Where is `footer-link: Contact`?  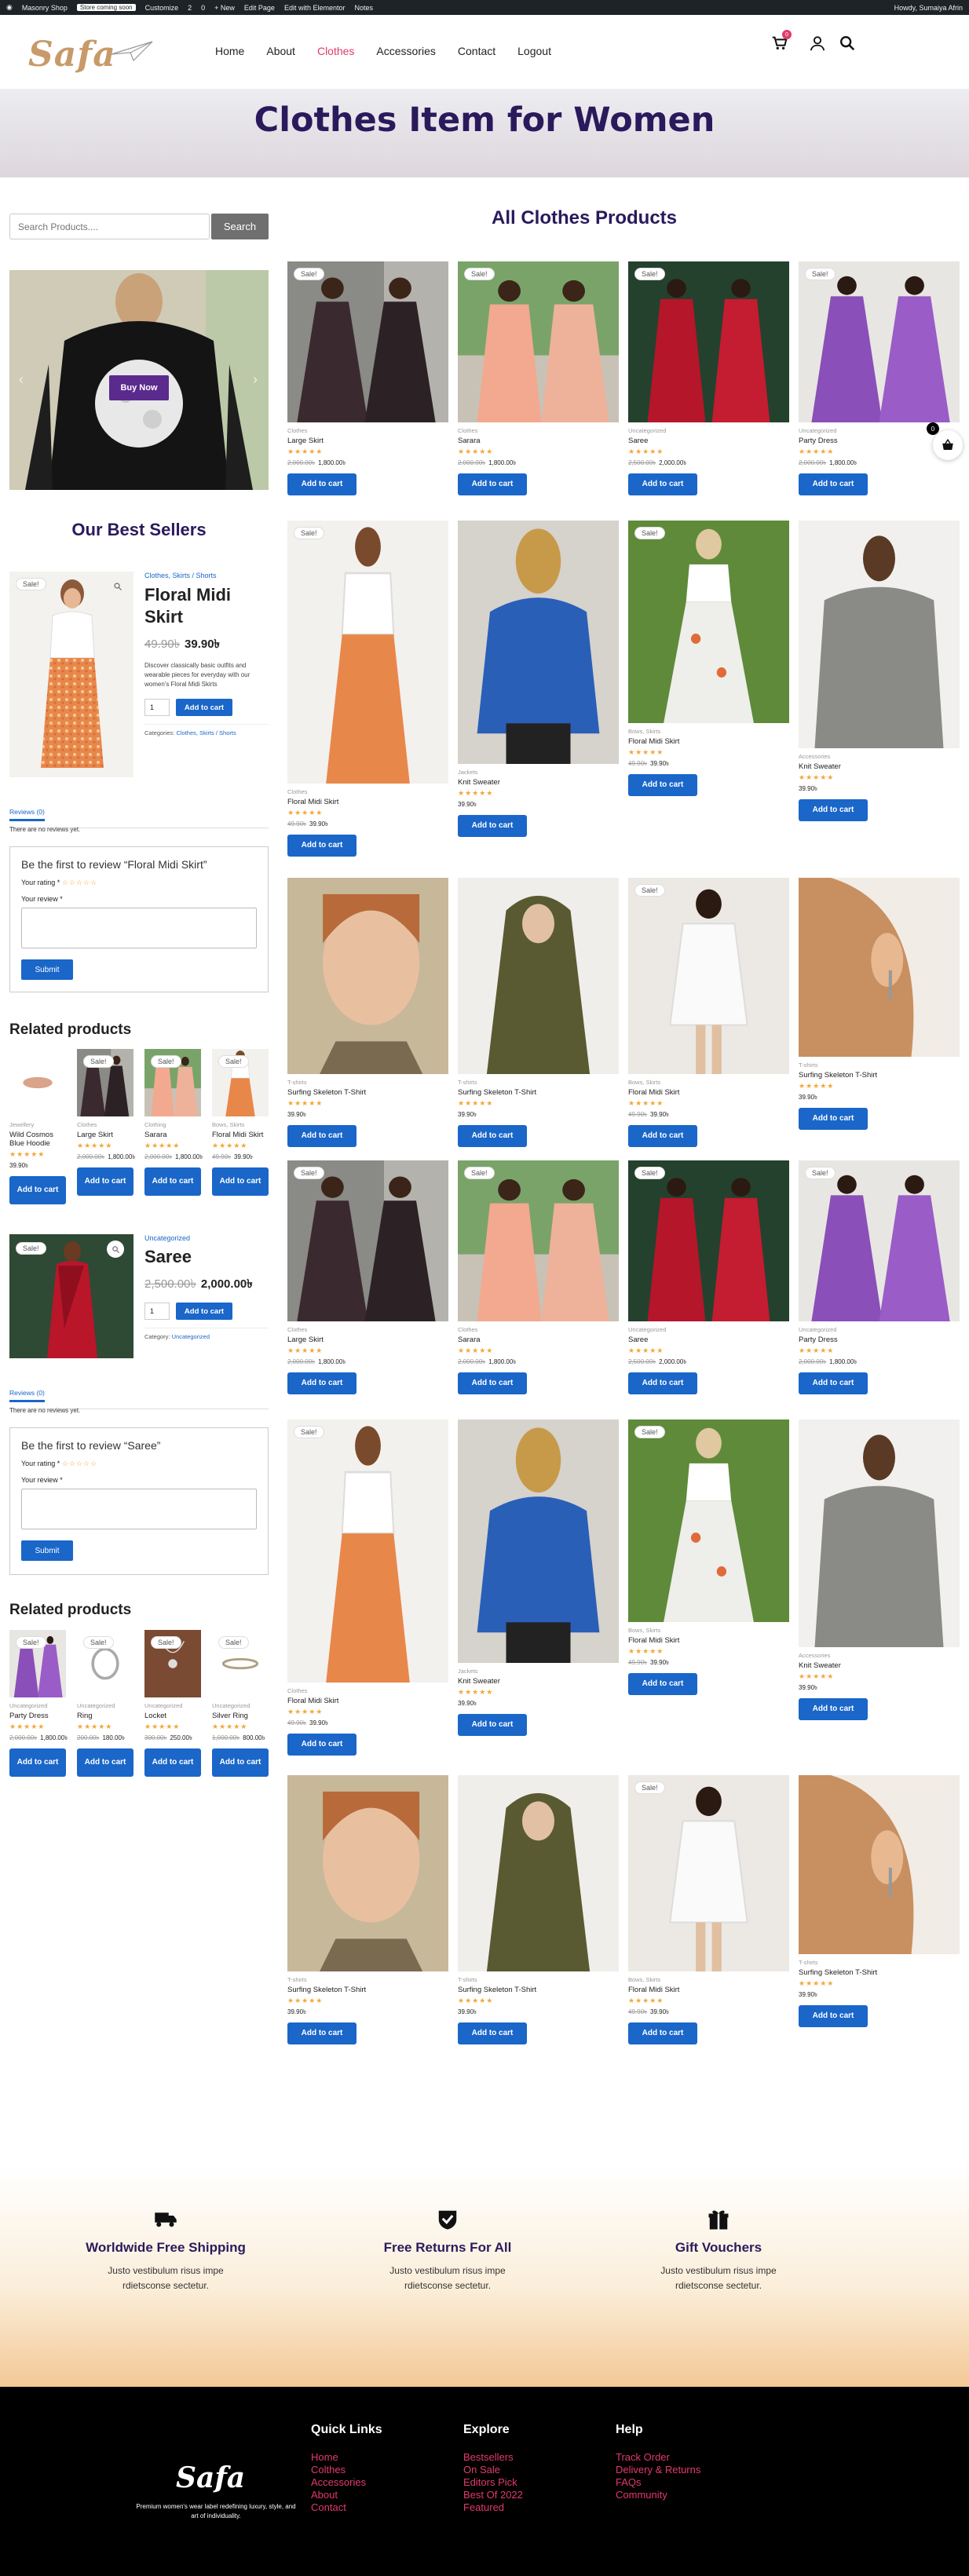
footer-link: Contact is located at coordinates (346, 2507).